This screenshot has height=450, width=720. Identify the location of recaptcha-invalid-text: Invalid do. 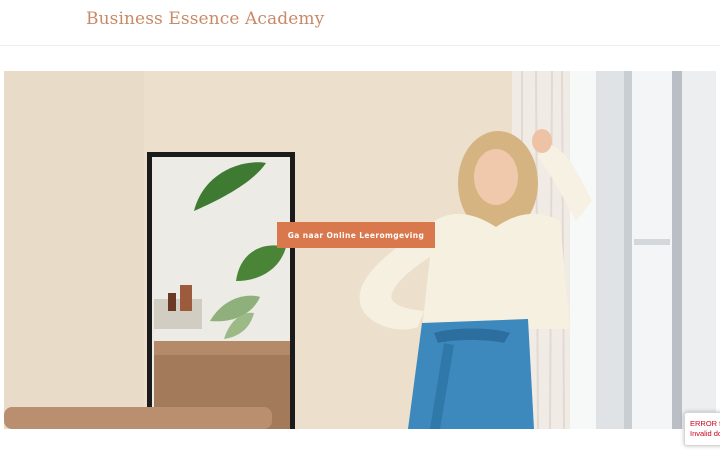
(705, 433).